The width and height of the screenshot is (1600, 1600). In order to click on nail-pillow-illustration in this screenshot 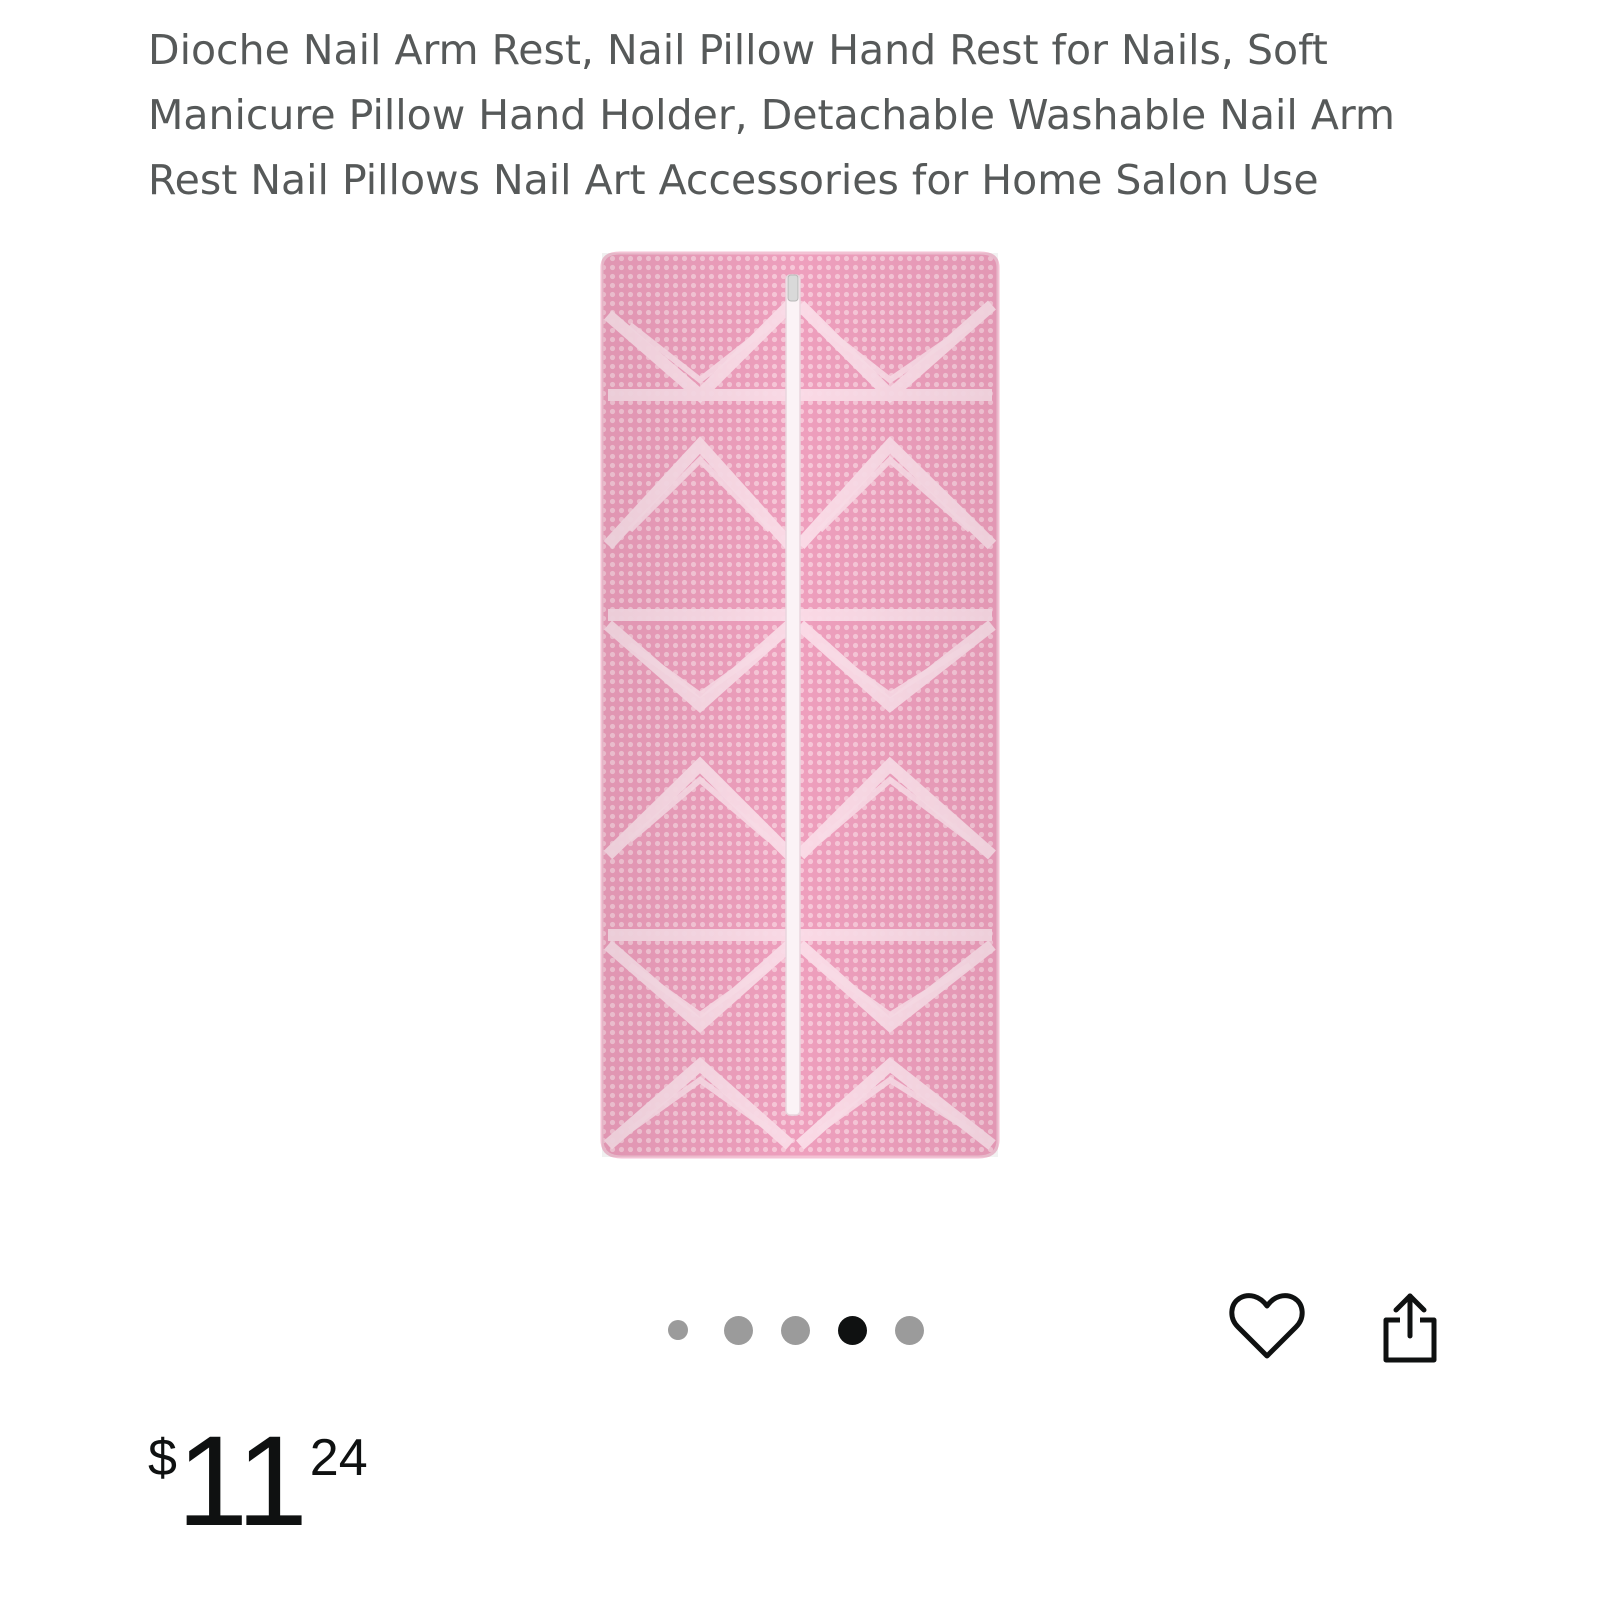, I will do `click(800, 705)`.